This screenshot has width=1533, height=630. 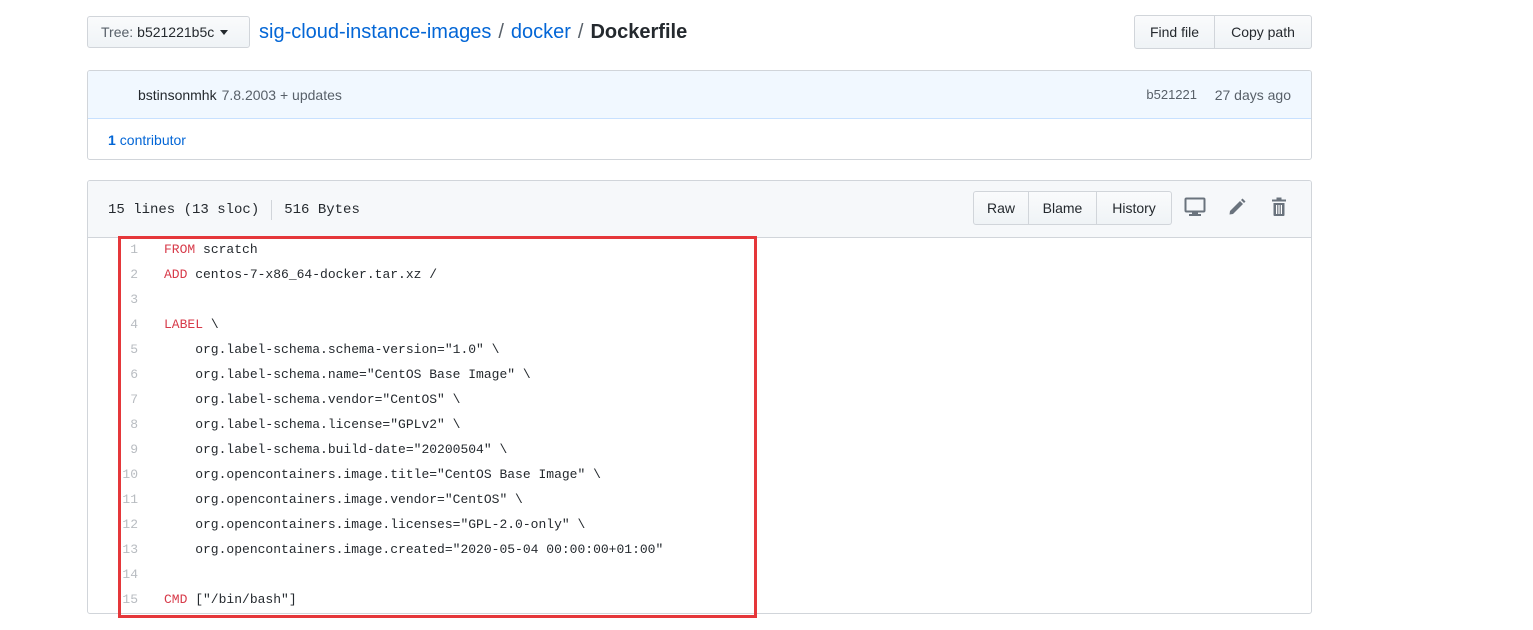 What do you see at coordinates (1237, 209) in the screenshot?
I see `pencil-icon` at bounding box center [1237, 209].